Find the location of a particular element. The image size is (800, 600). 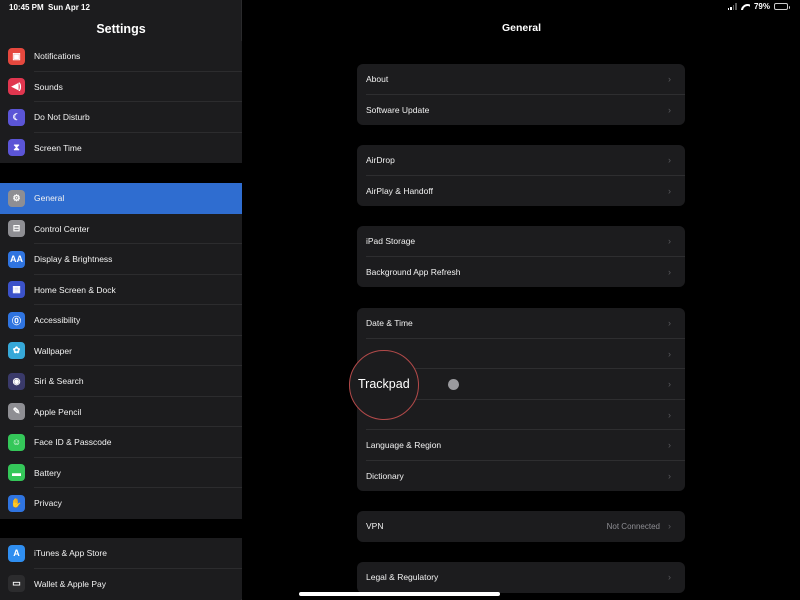

sidebar-item-label: Wallet & Apple Pay is located at coordinates (70, 583).